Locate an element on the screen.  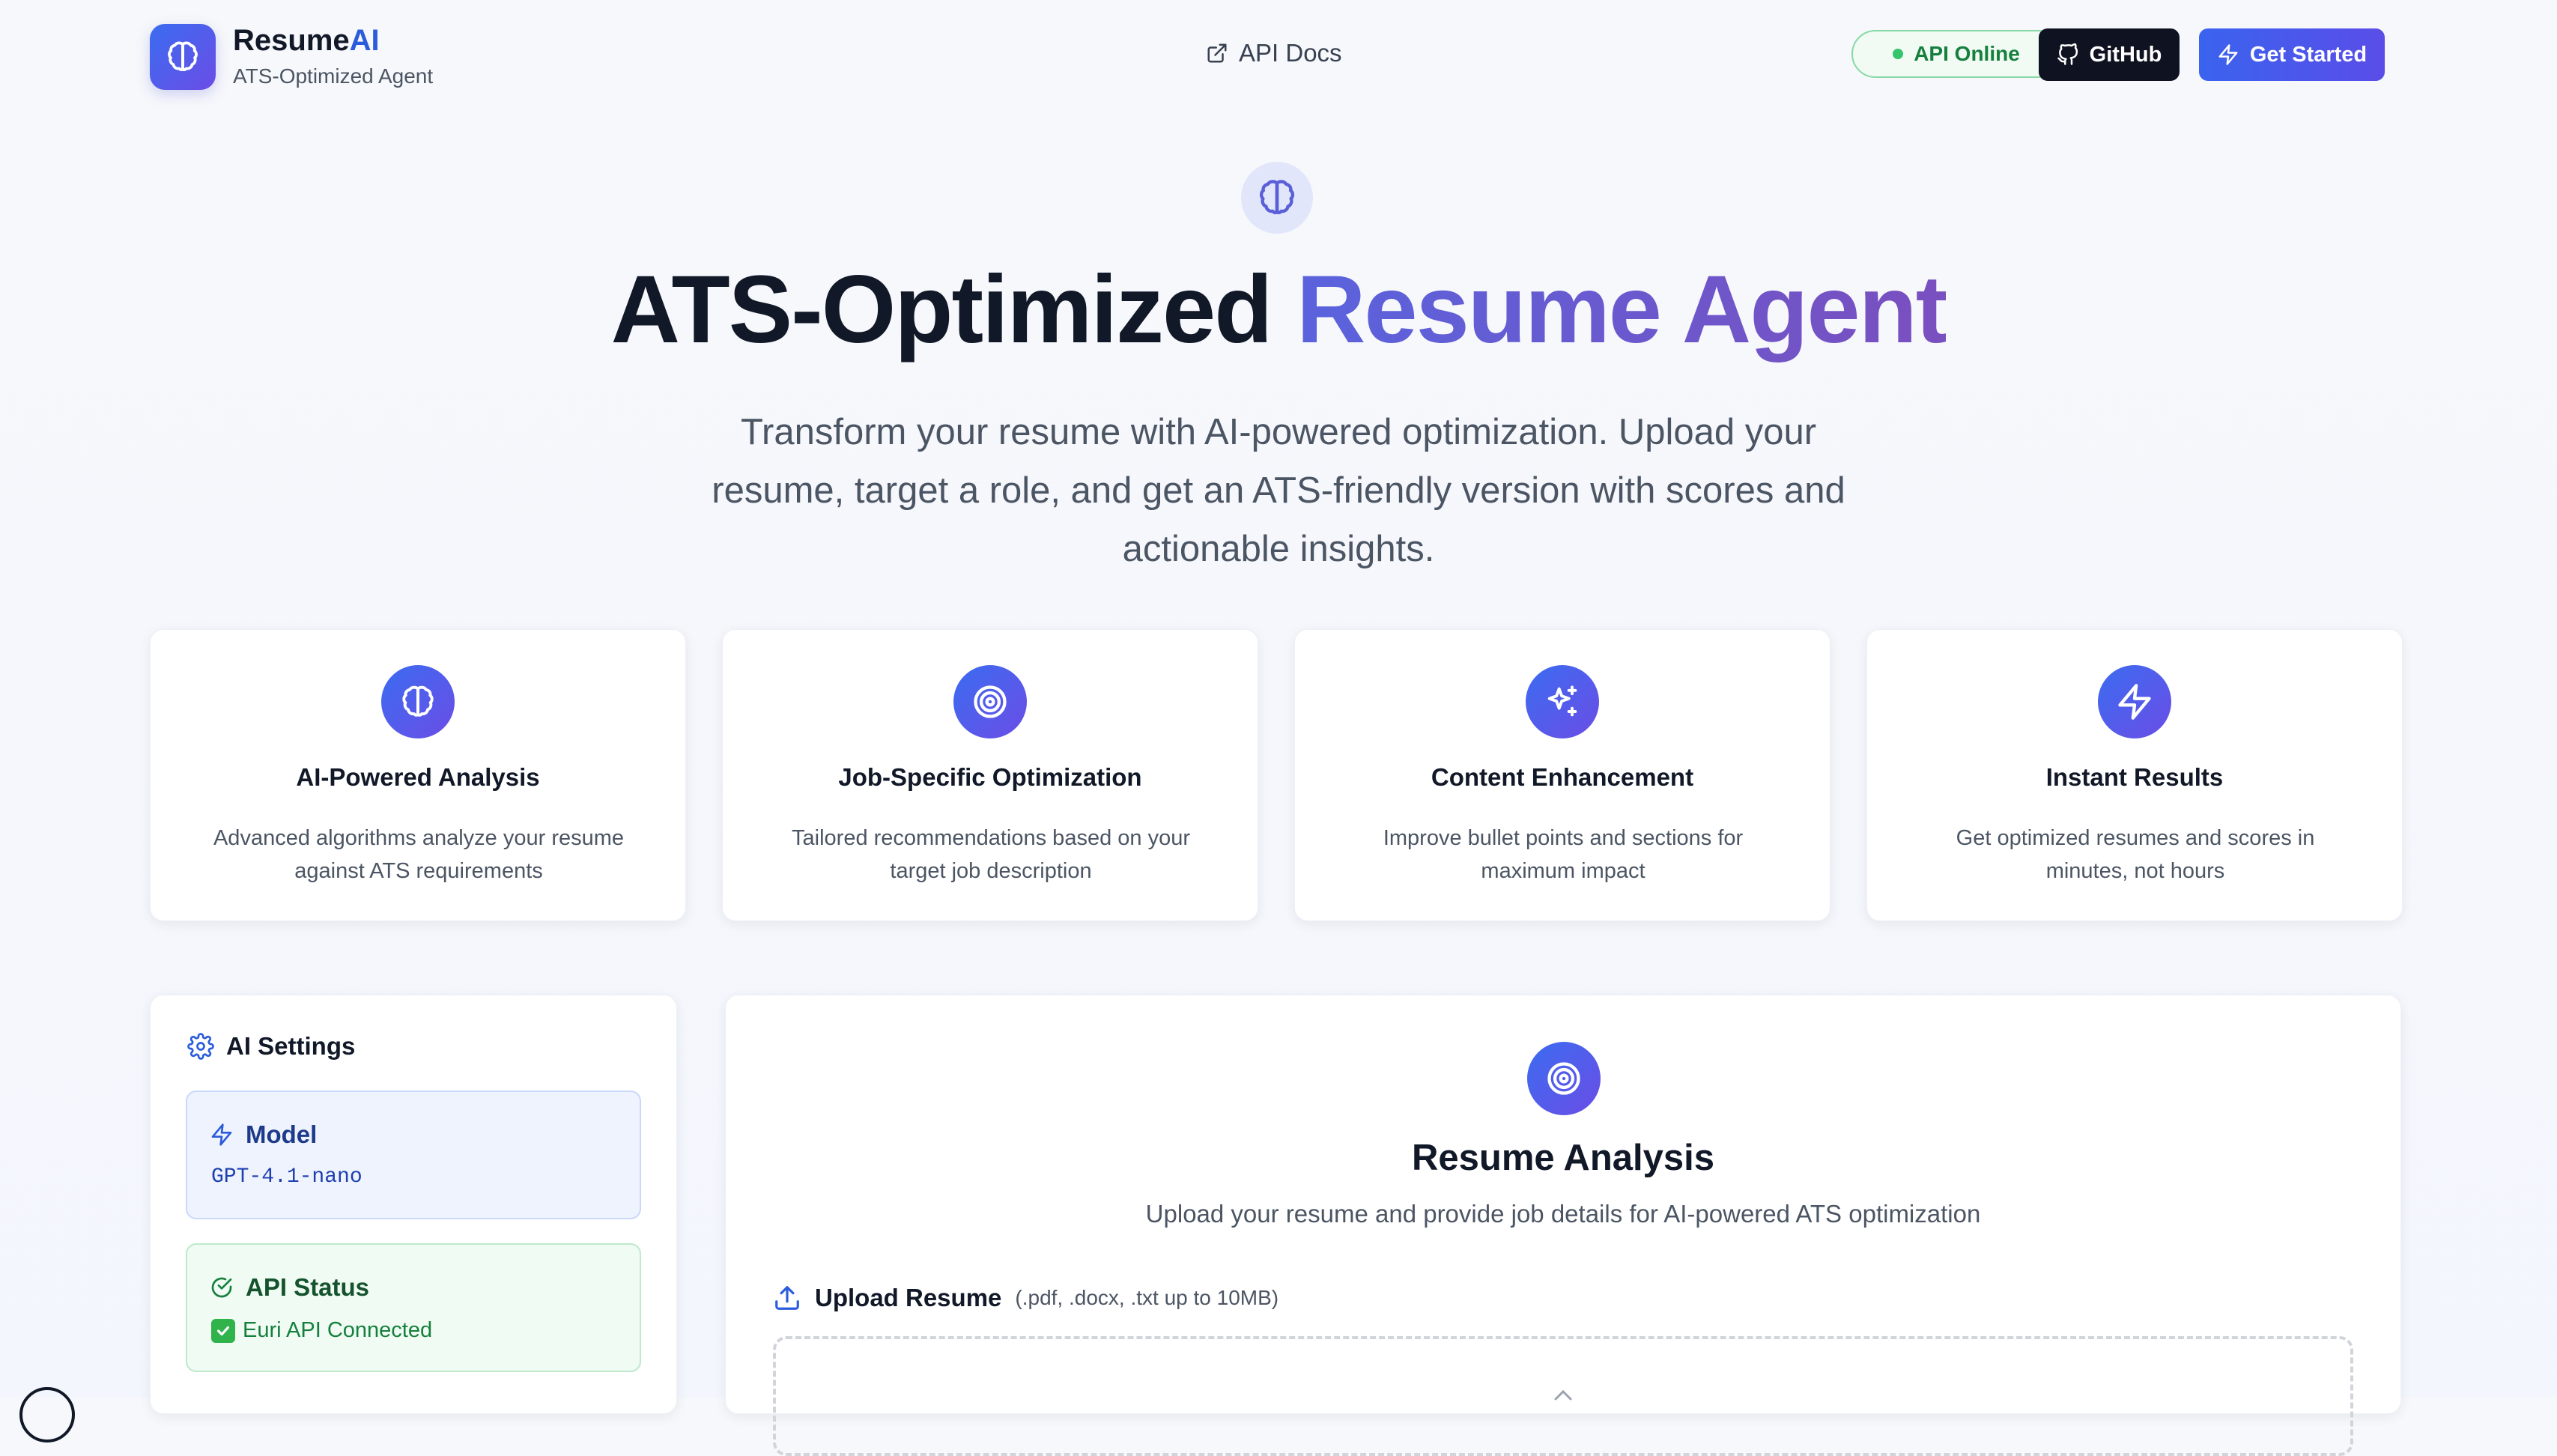
upload-icon is located at coordinates (787, 1298).